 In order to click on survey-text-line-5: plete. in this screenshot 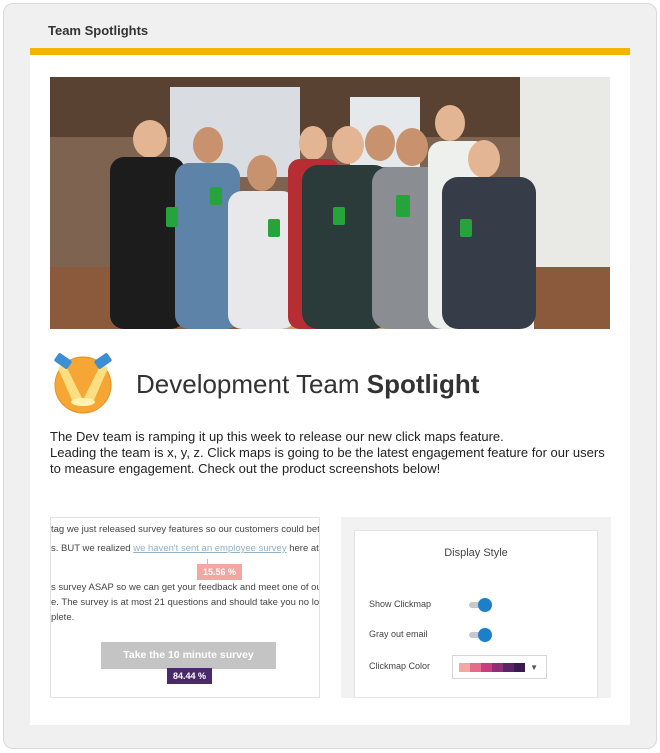, I will do `click(63, 617)`.